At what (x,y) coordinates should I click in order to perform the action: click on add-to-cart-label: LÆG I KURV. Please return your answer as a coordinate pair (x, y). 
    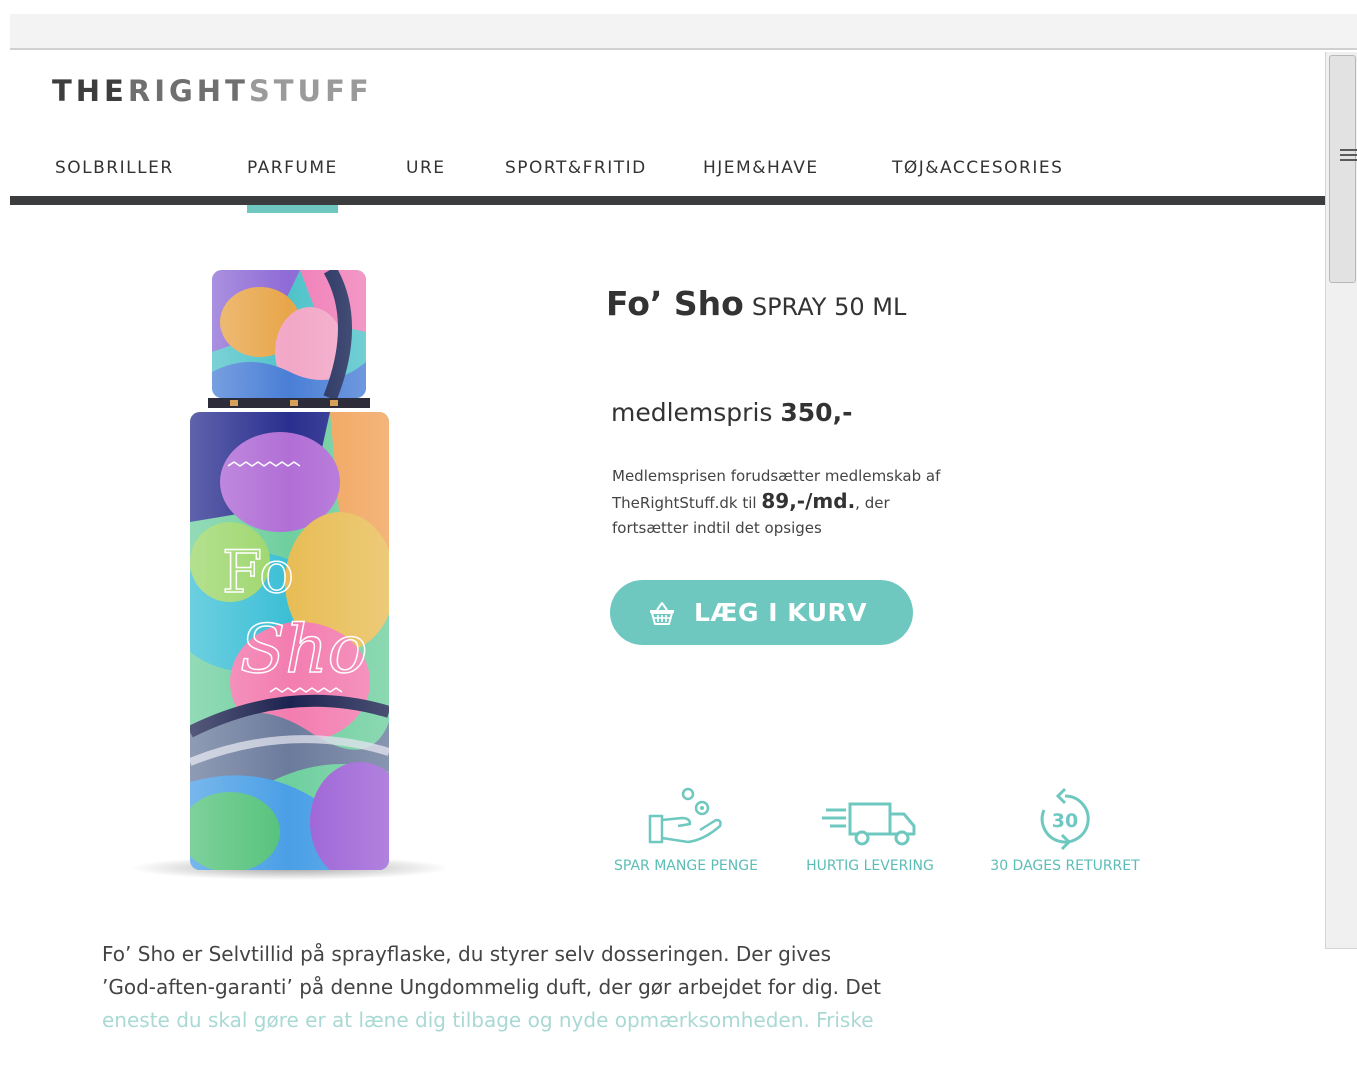
    Looking at the image, I should click on (781, 612).